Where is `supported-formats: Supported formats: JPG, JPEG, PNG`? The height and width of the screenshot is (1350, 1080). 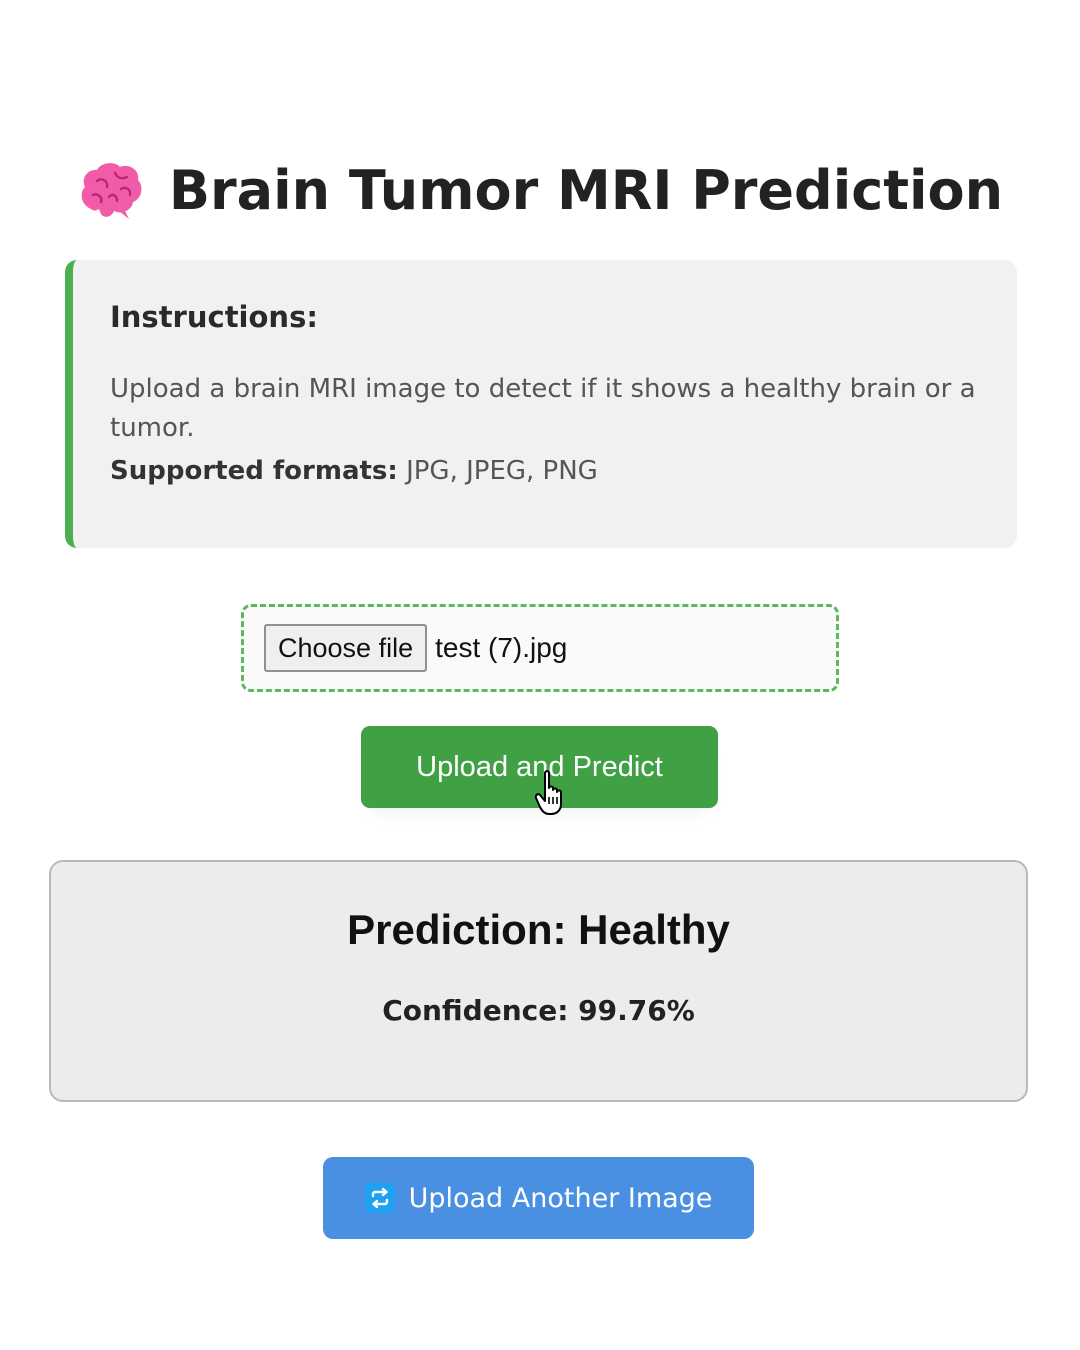 supported-formats: Supported formats: JPG, JPEG, PNG is located at coordinates (543, 471).